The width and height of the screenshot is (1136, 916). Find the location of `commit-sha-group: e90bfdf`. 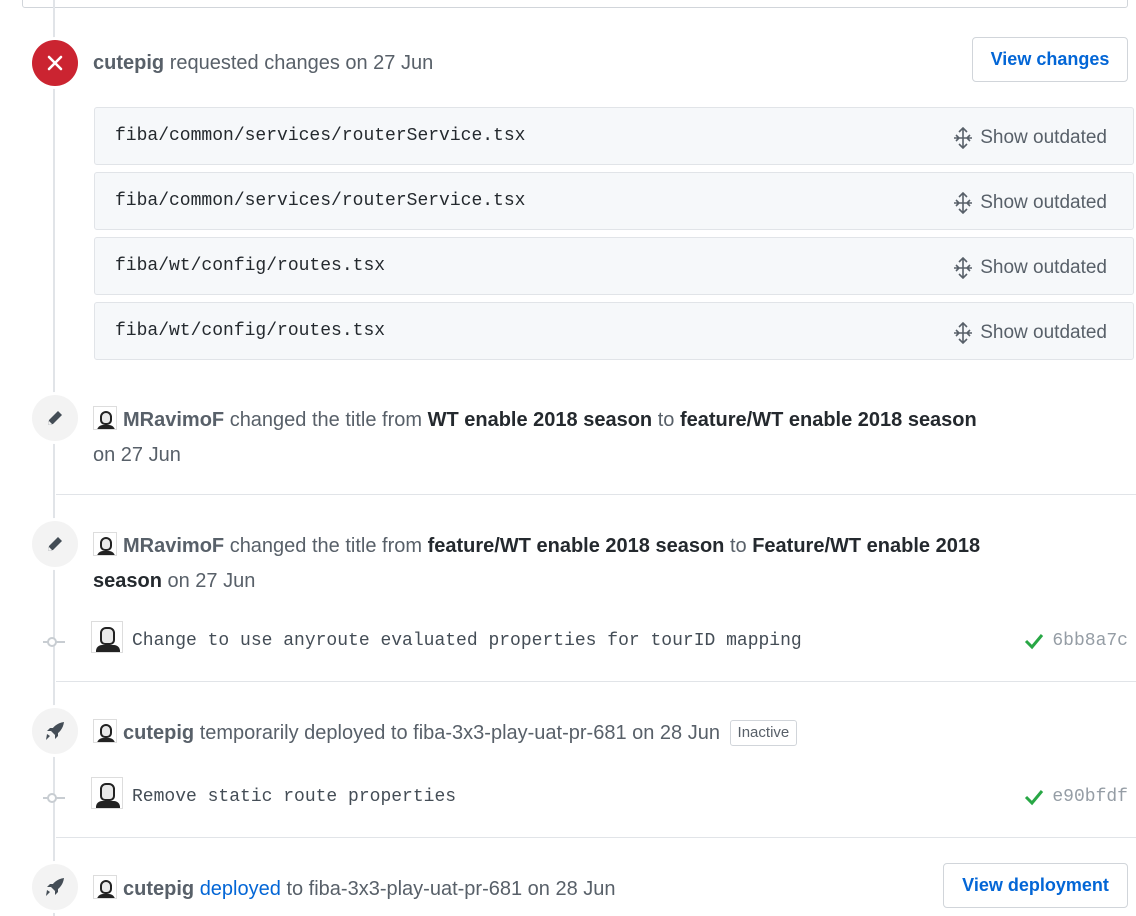

commit-sha-group: e90bfdf is located at coordinates (1076, 797).